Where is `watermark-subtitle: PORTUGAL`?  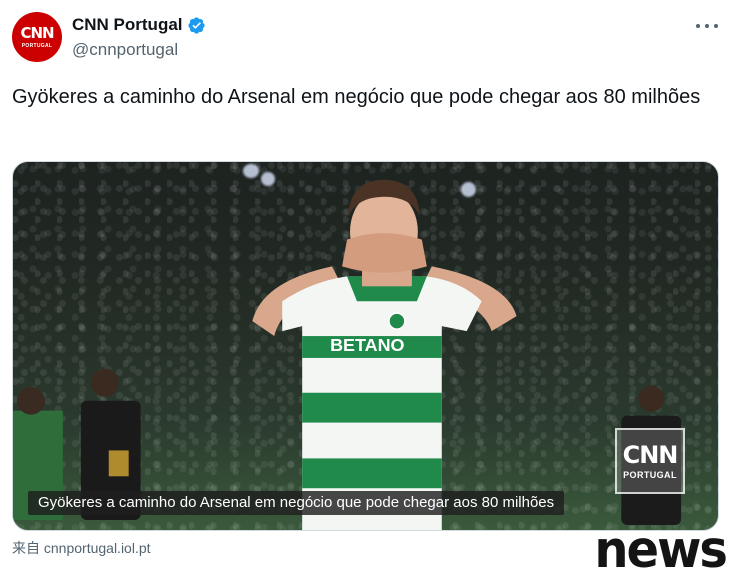
watermark-subtitle: PORTUGAL is located at coordinates (650, 474).